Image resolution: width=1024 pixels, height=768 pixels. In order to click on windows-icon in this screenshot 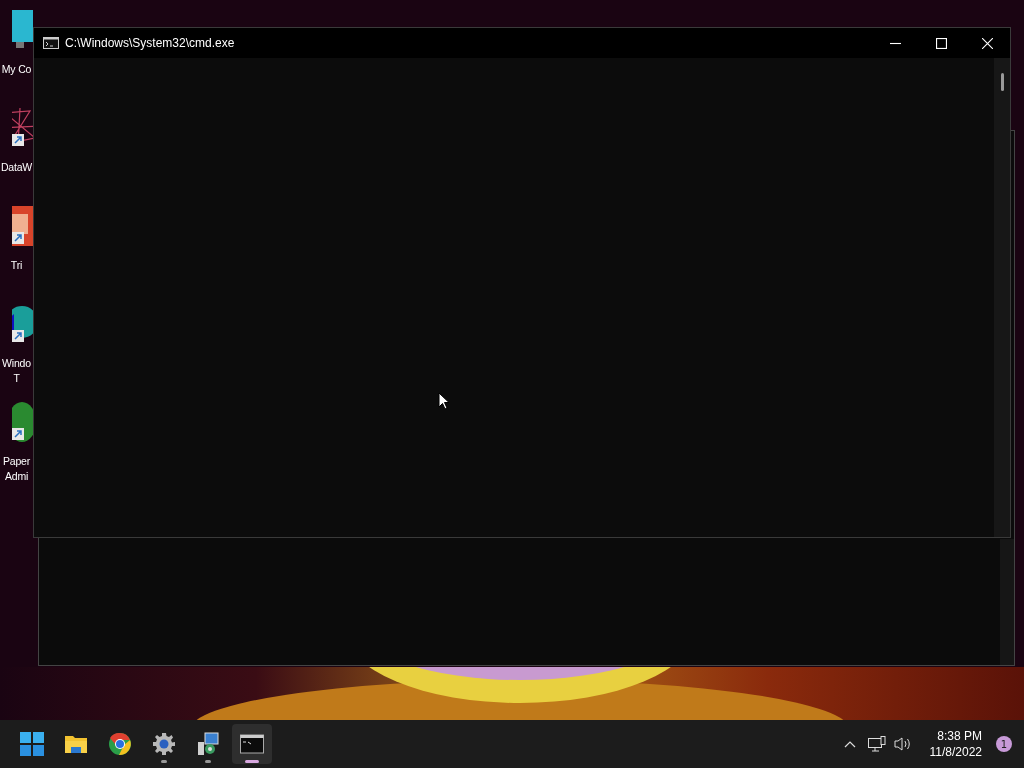, I will do `click(32, 744)`.